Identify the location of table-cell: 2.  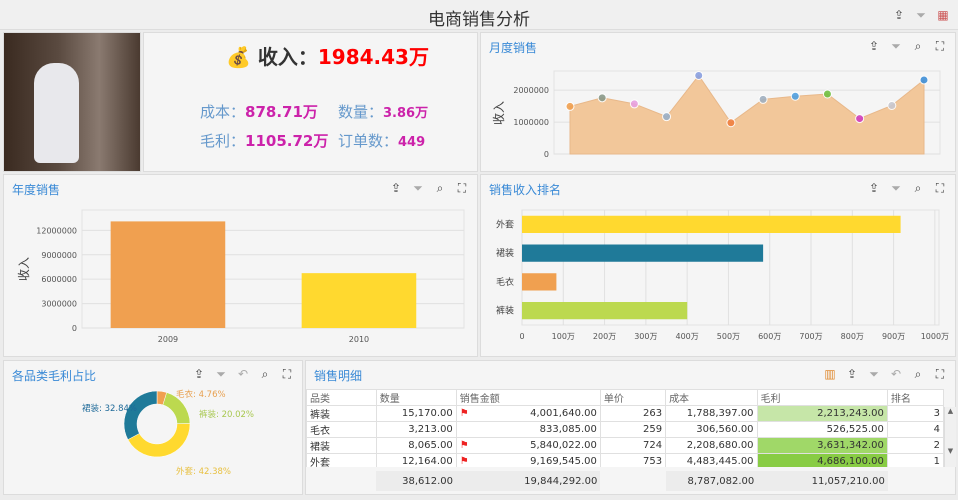
(915, 445).